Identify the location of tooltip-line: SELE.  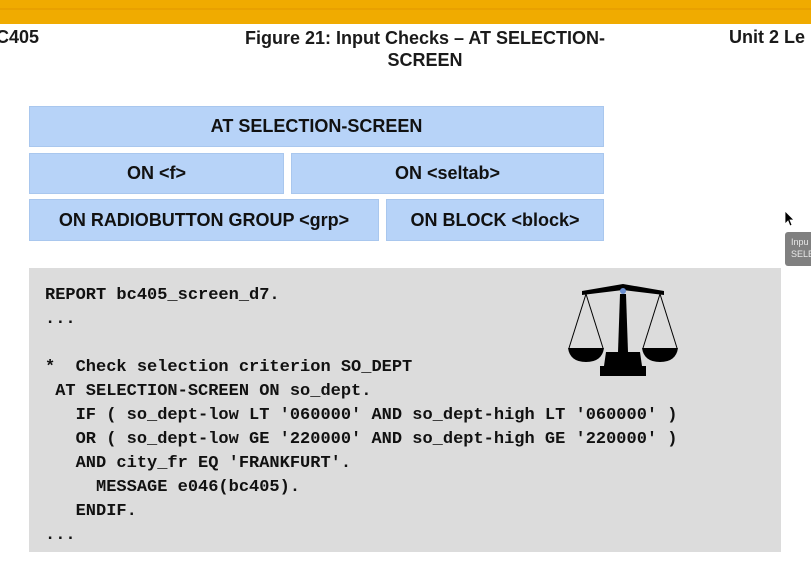
(801, 254).